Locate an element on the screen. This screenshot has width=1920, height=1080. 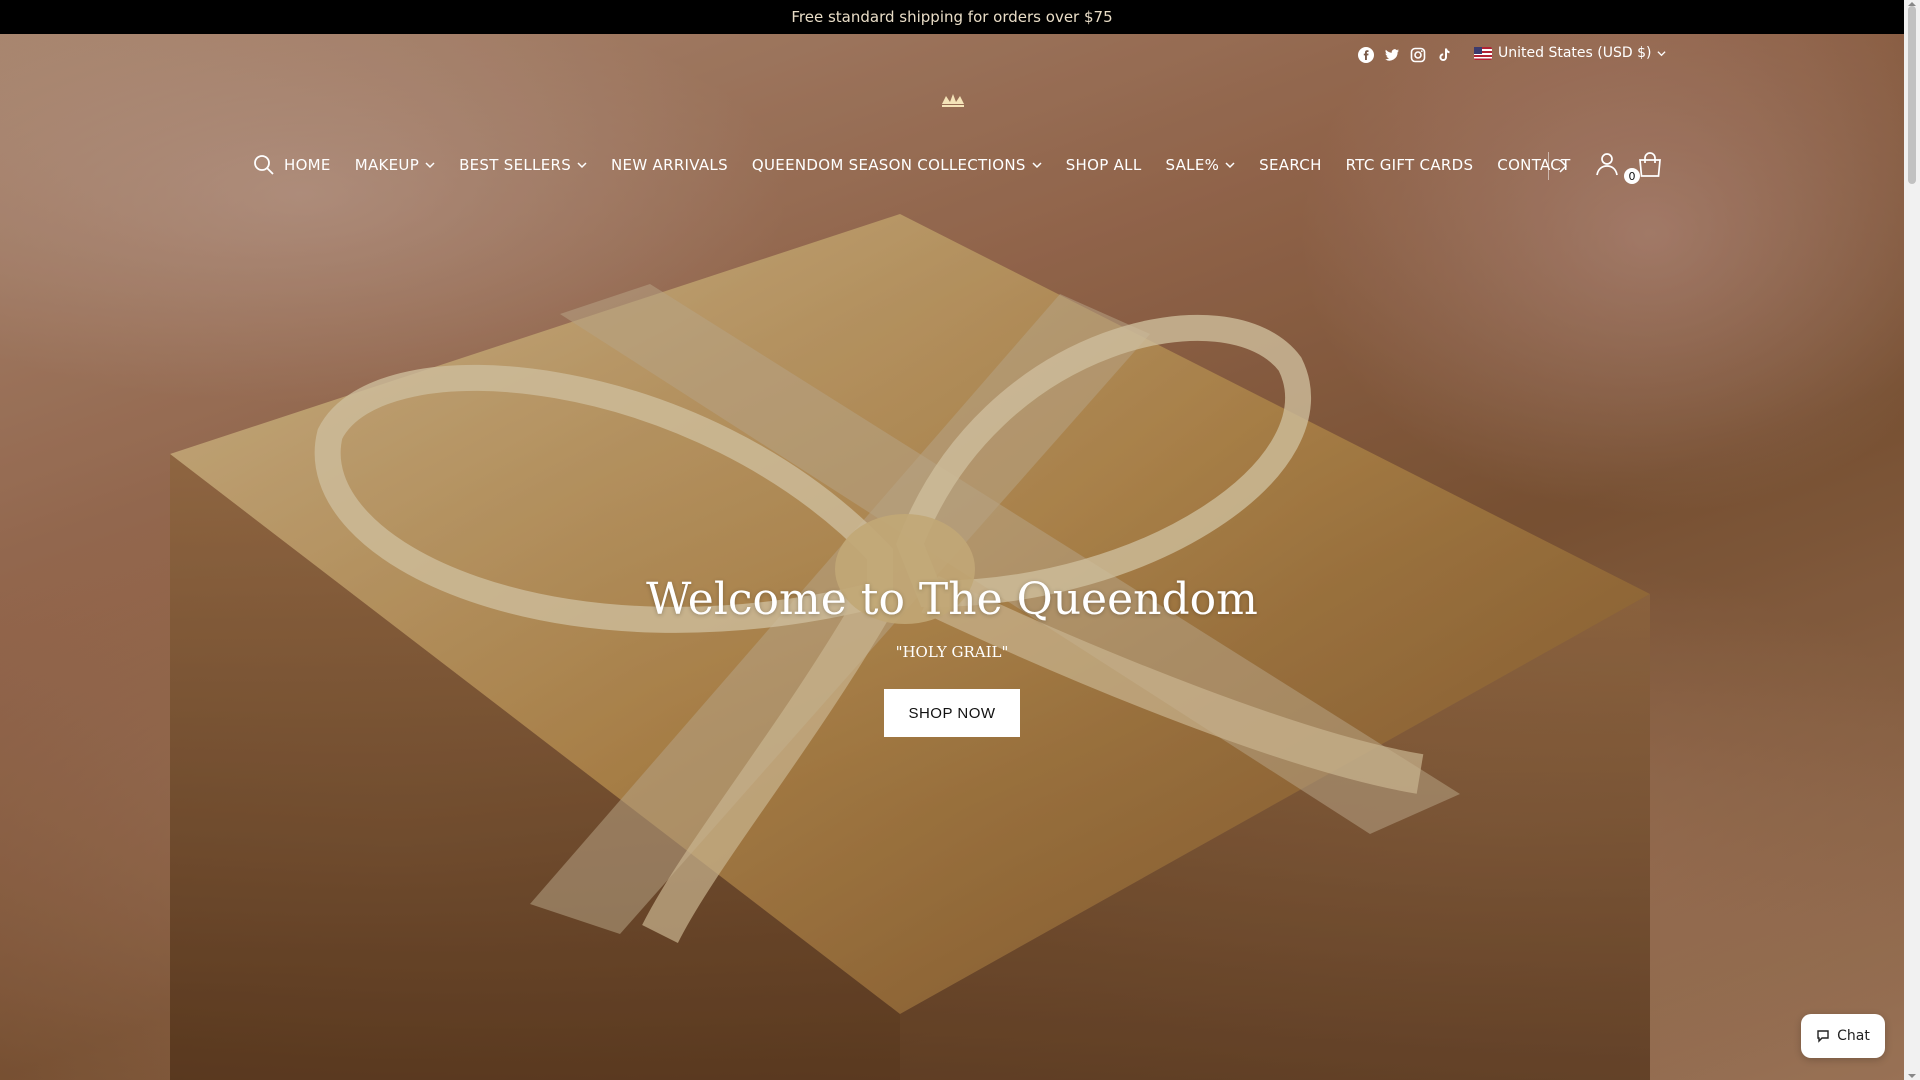
nav-queendom-label: QUEENDOM SEASON COLLECTIONS is located at coordinates (888, 165).